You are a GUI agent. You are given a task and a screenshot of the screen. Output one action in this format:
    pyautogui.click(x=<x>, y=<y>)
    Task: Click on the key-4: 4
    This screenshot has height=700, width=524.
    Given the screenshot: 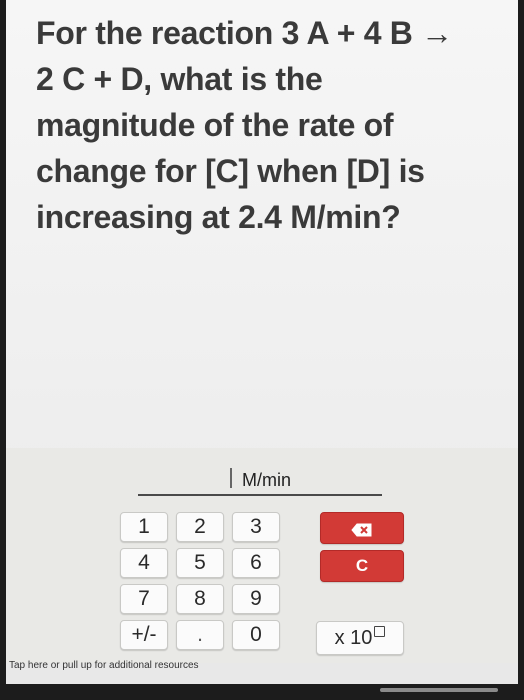 What is the action you would take?
    pyautogui.click(x=144, y=563)
    